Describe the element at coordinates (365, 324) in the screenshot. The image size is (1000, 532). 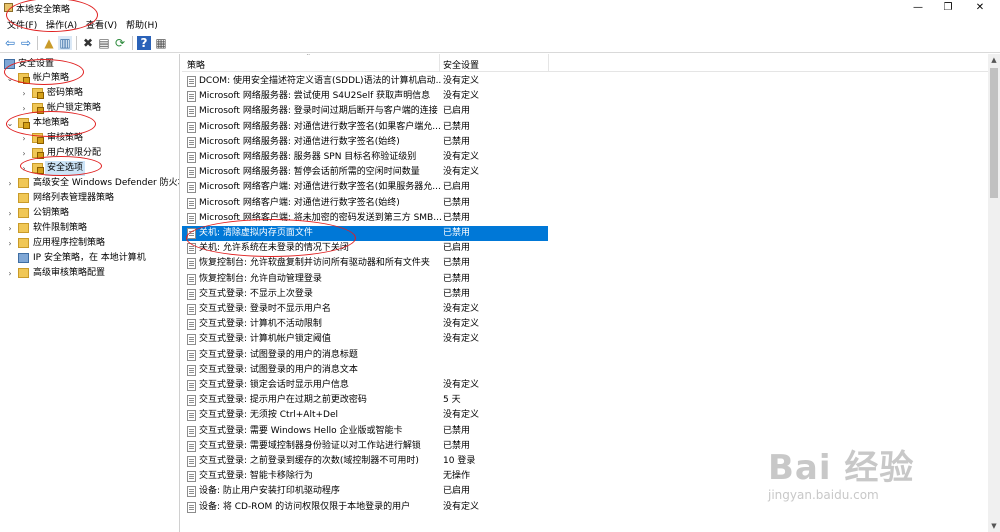
I see `table-row: 交互式登录: 计算机不活动限制 没有定义` at that location.